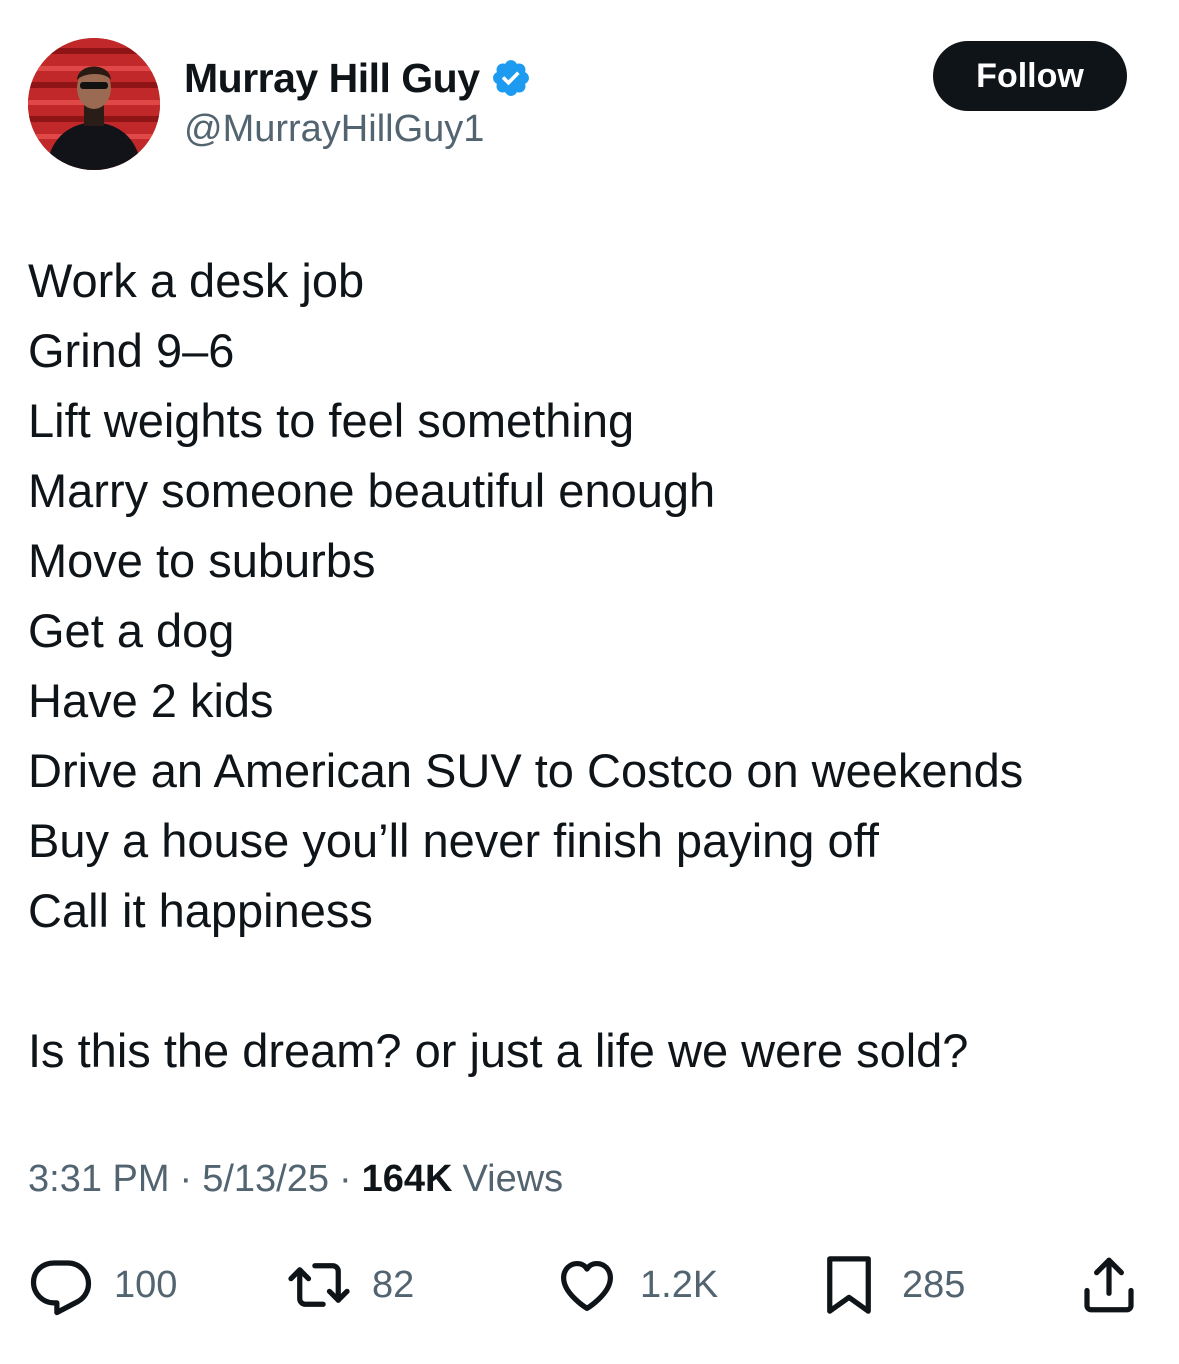 Image resolution: width=1179 pixels, height=1364 pixels. Describe the element at coordinates (393, 1284) in the screenshot. I see `repost-count: 82` at that location.